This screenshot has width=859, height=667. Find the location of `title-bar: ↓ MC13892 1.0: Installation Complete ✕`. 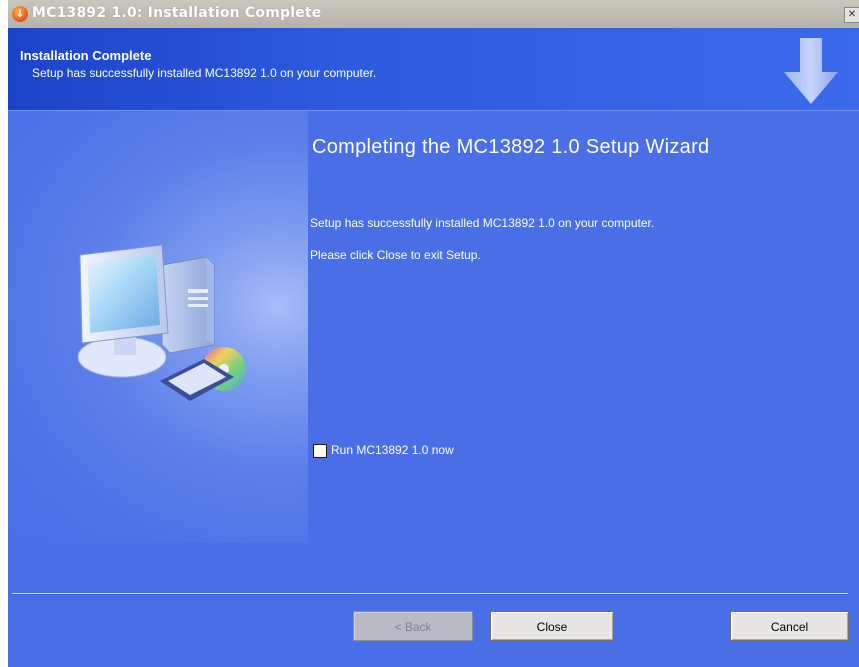

title-bar: ↓ MC13892 1.0: Installation Complete ✕ is located at coordinates (433, 14).